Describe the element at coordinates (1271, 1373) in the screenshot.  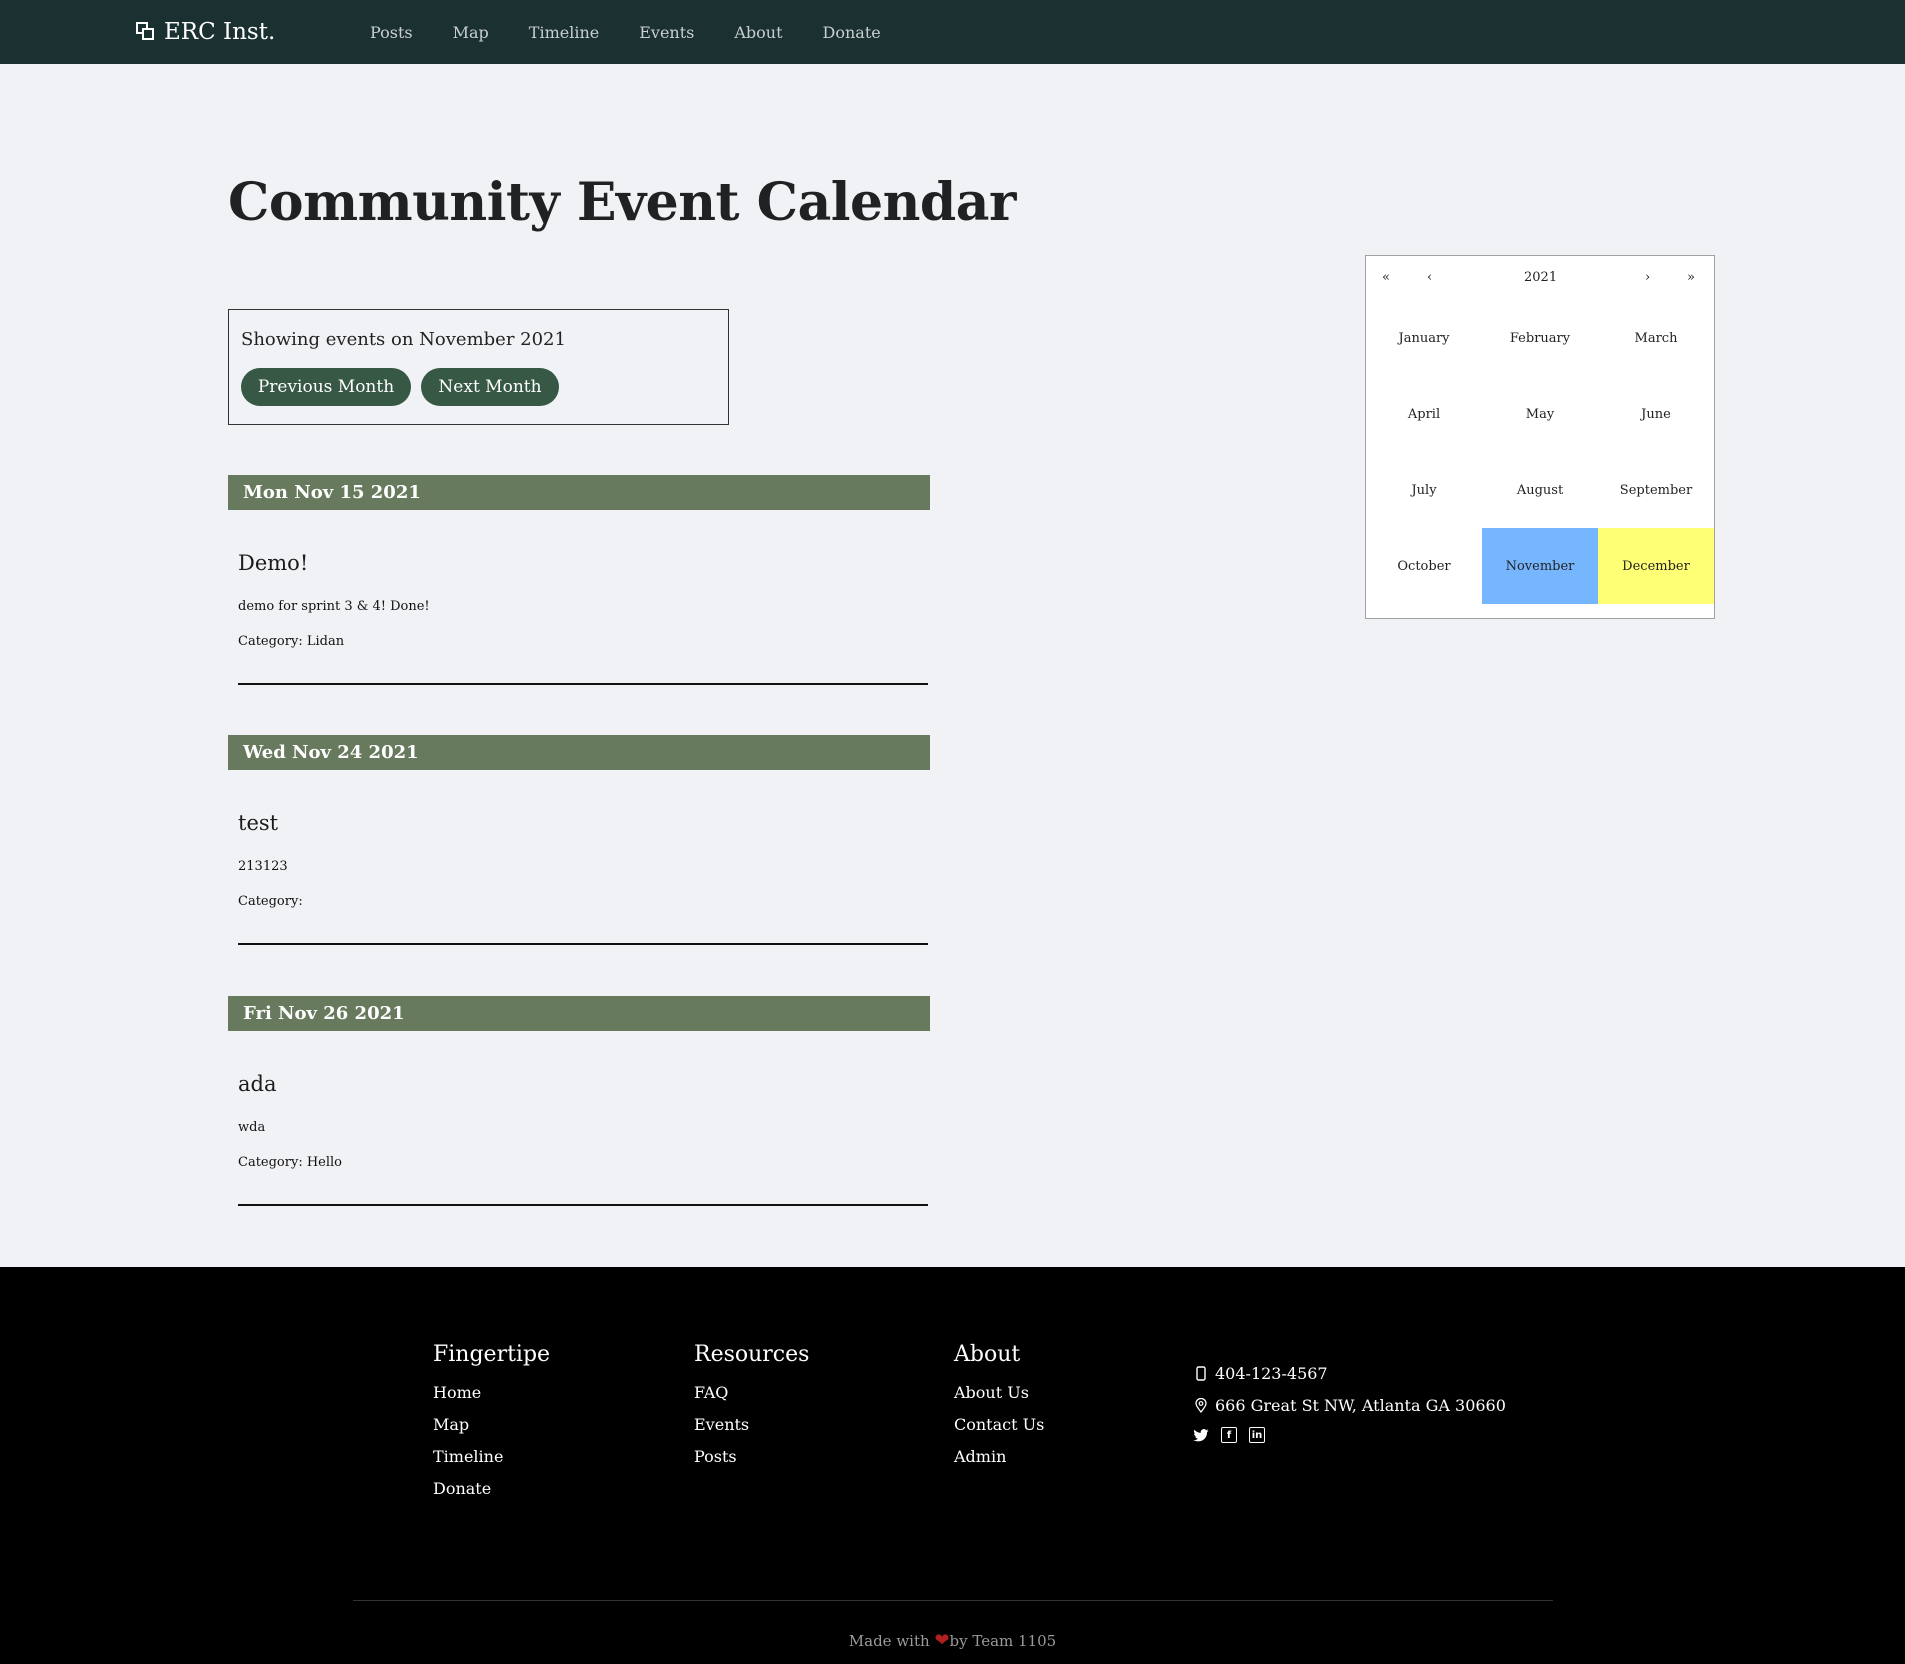
I see `phone-number: 404-123-4567` at that location.